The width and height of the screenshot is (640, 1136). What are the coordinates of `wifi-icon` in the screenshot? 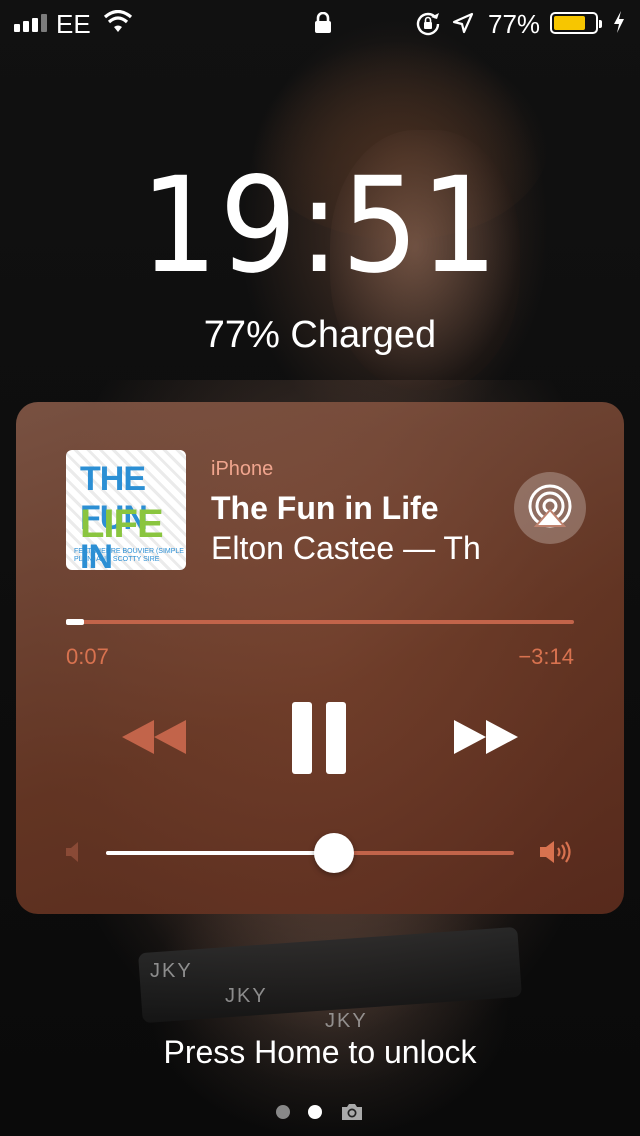 It's located at (118, 21).